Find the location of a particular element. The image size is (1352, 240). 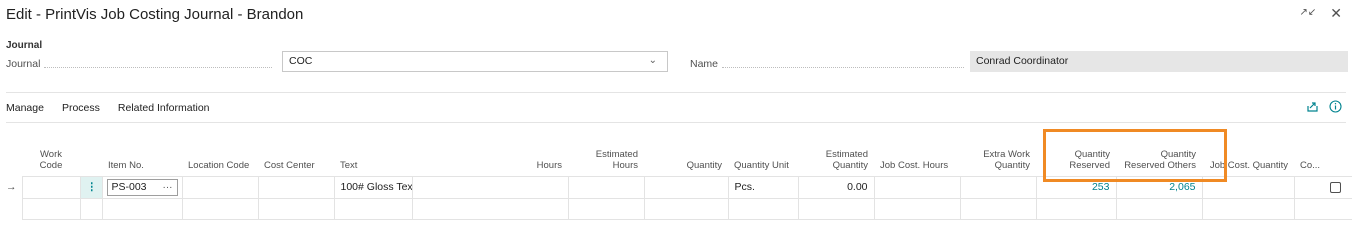

cell-text is located at coordinates (373, 208).